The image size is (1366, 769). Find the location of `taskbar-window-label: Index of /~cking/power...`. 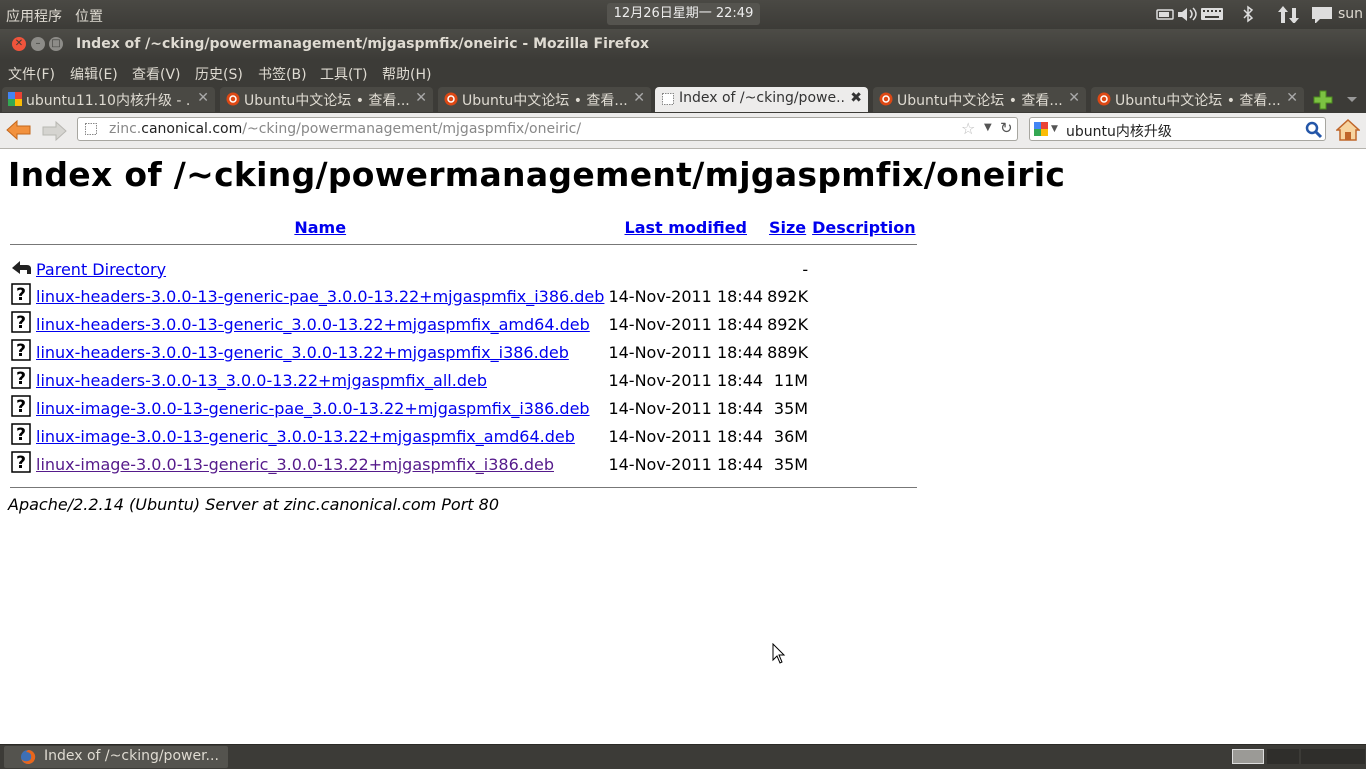

taskbar-window-label: Index of /~cking/power... is located at coordinates (131, 756).